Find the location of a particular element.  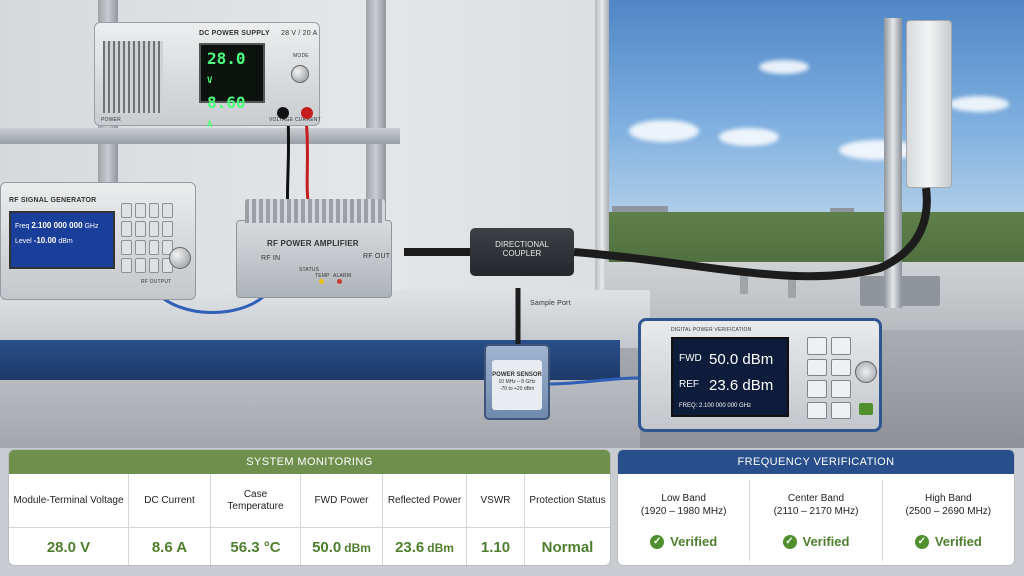

sensor-meter-cable is located at coordinates (594, 381).